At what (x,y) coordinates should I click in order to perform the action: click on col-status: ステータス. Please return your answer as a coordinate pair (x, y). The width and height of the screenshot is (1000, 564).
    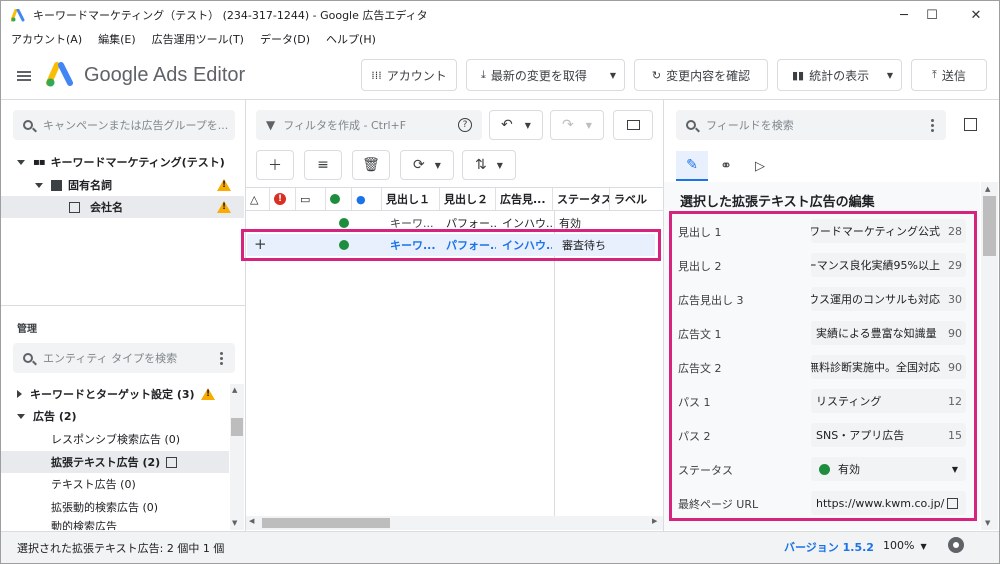
    Looking at the image, I should click on (581, 199).